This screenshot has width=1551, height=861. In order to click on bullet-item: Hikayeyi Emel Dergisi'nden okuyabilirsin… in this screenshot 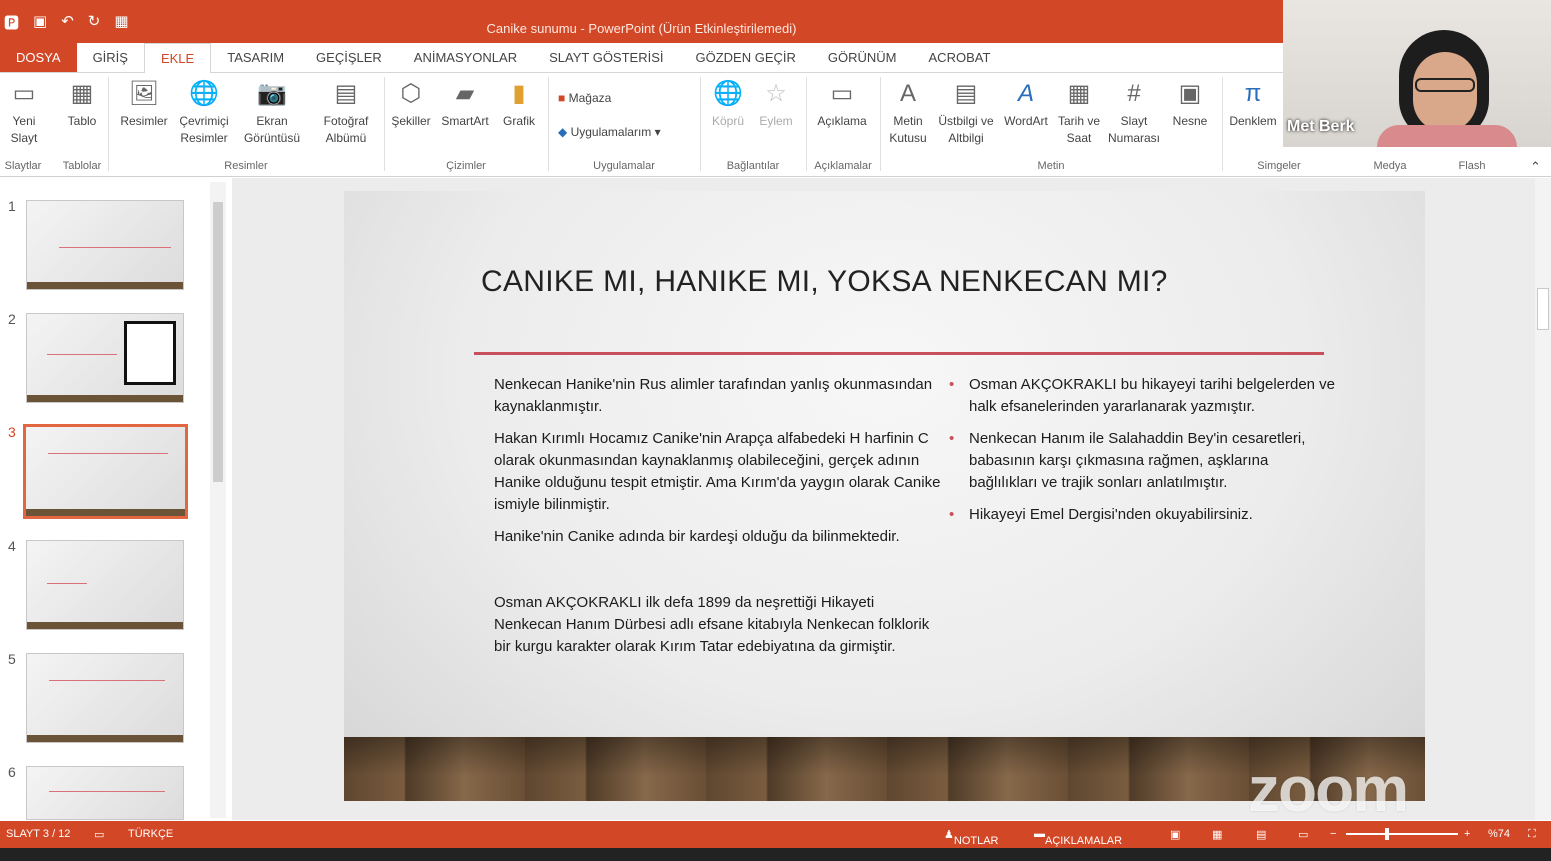, I will do `click(1144, 515)`.